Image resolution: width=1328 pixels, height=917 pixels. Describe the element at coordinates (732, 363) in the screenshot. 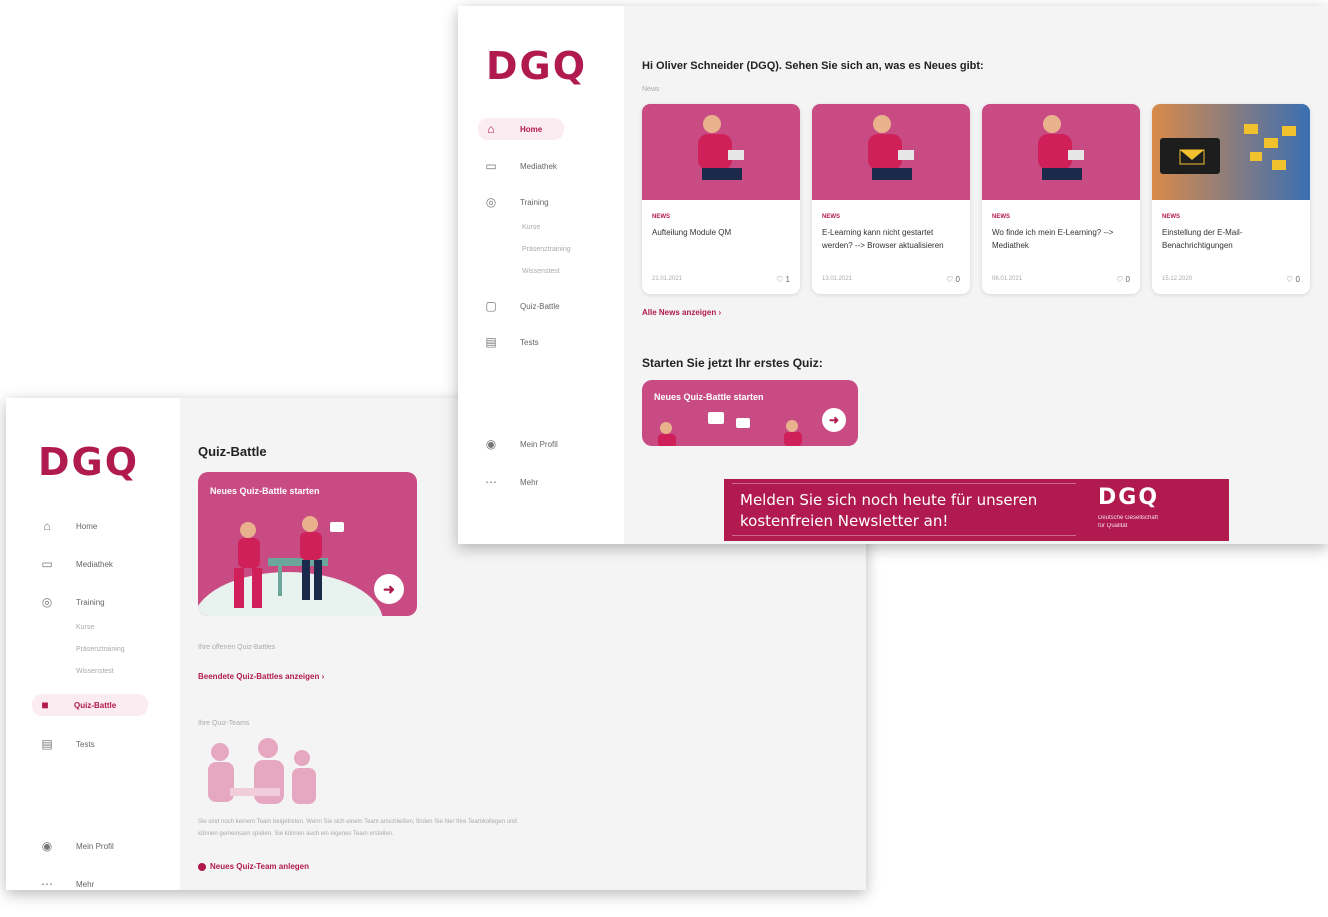

I see `quiz-heading: Starten Sie jetzt Ihr erstes Quiz:` at that location.